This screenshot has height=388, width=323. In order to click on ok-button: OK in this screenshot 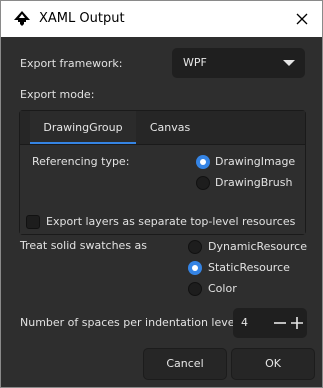, I will do `click(273, 364)`.